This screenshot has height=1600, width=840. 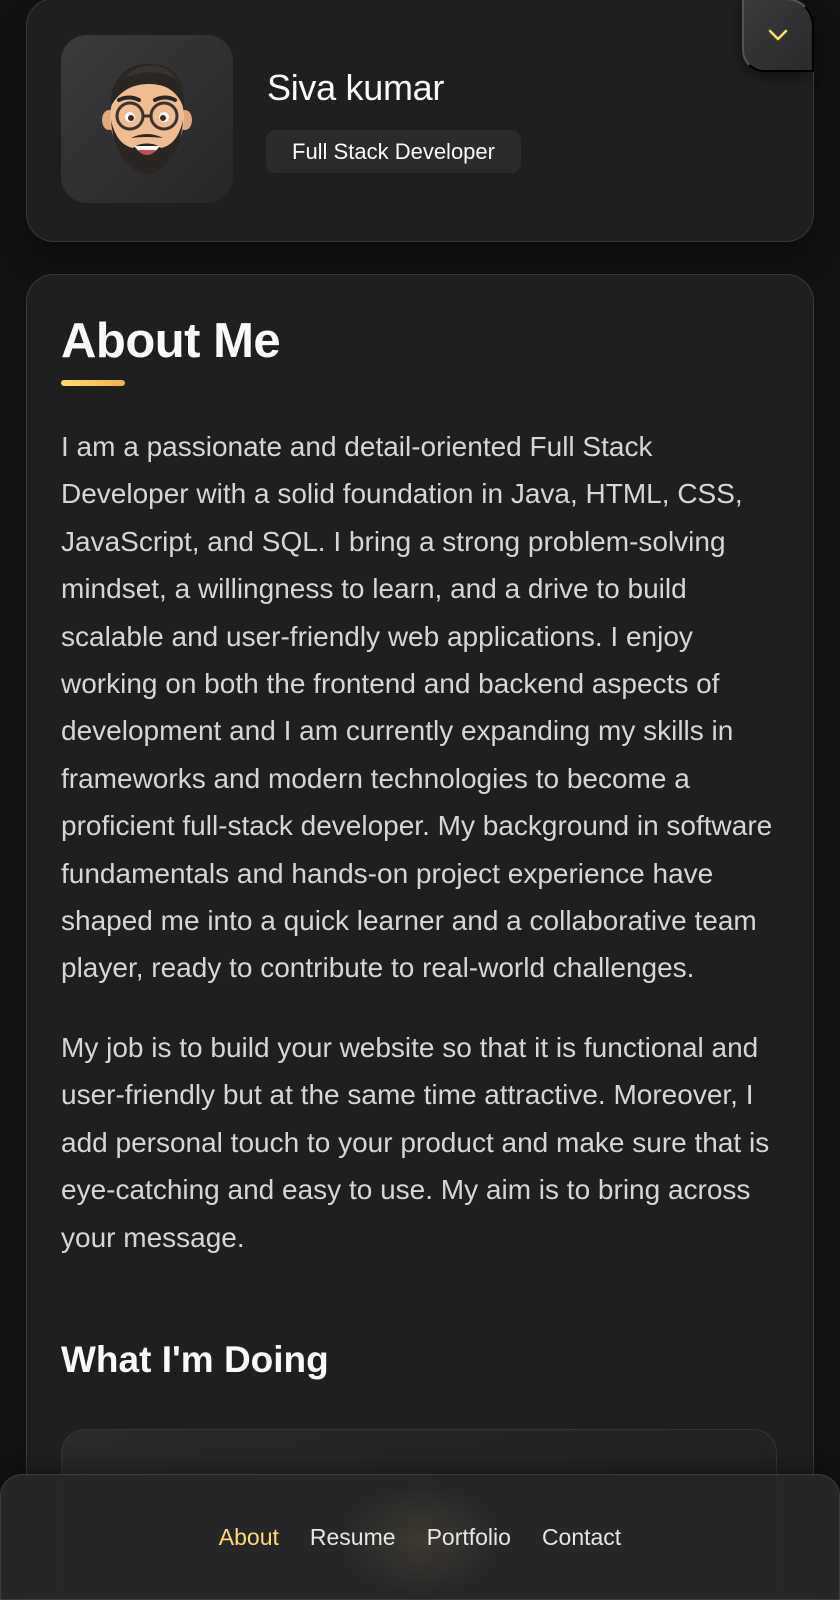 I want to click on chevron-down-icon, so click(x=778, y=35).